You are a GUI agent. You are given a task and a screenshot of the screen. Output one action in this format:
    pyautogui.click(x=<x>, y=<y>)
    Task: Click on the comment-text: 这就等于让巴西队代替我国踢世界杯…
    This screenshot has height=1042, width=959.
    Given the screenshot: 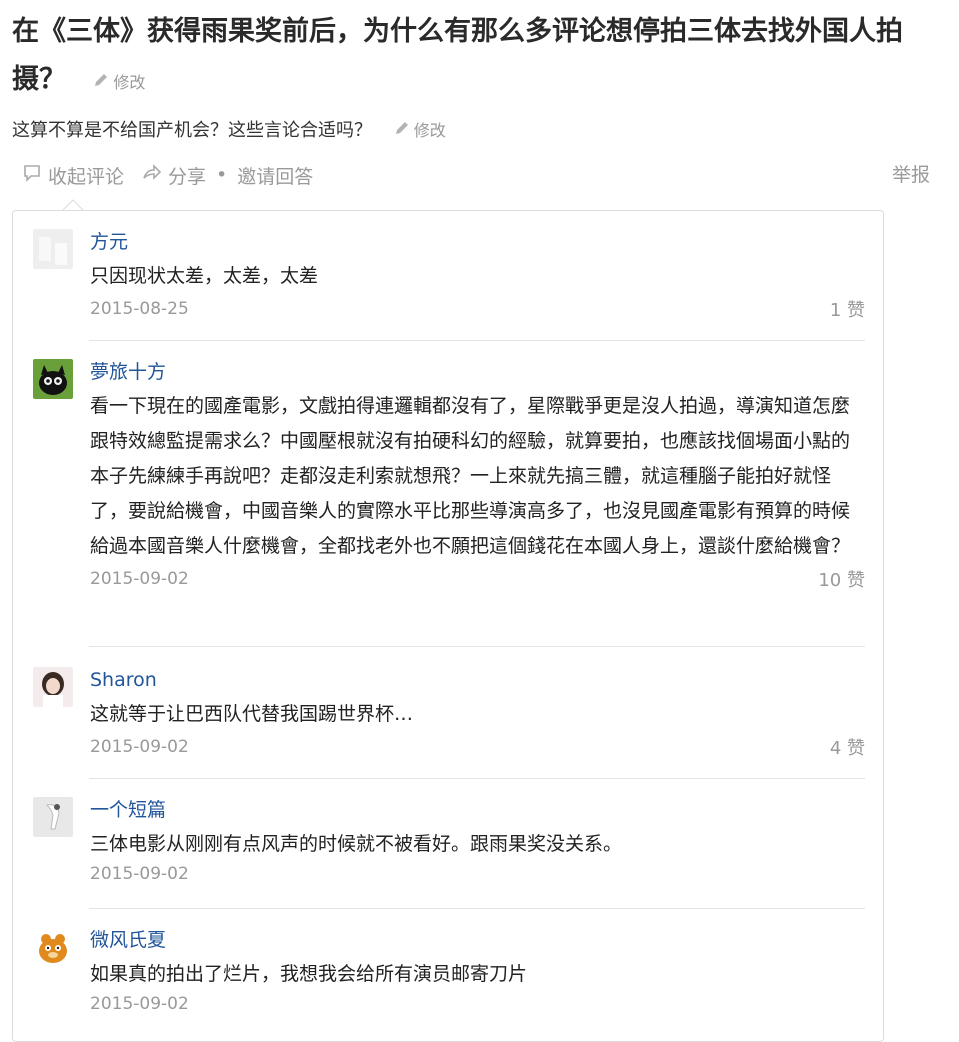 What is the action you would take?
    pyautogui.click(x=252, y=714)
    